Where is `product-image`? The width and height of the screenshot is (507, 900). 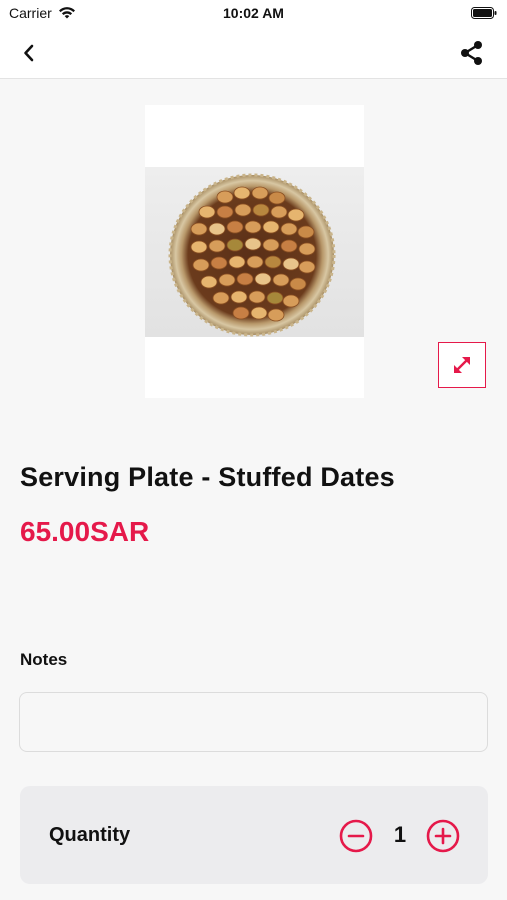
product-image is located at coordinates (254, 251).